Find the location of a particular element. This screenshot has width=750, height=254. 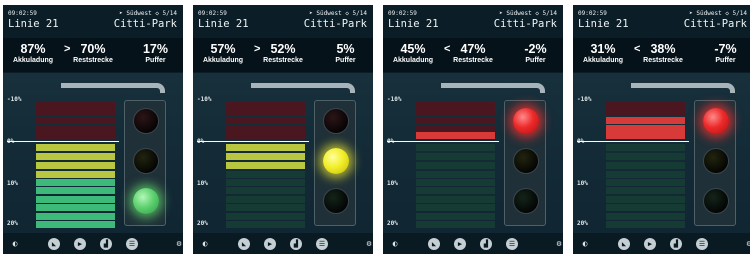

distance-value: 52% is located at coordinates (283, 49).